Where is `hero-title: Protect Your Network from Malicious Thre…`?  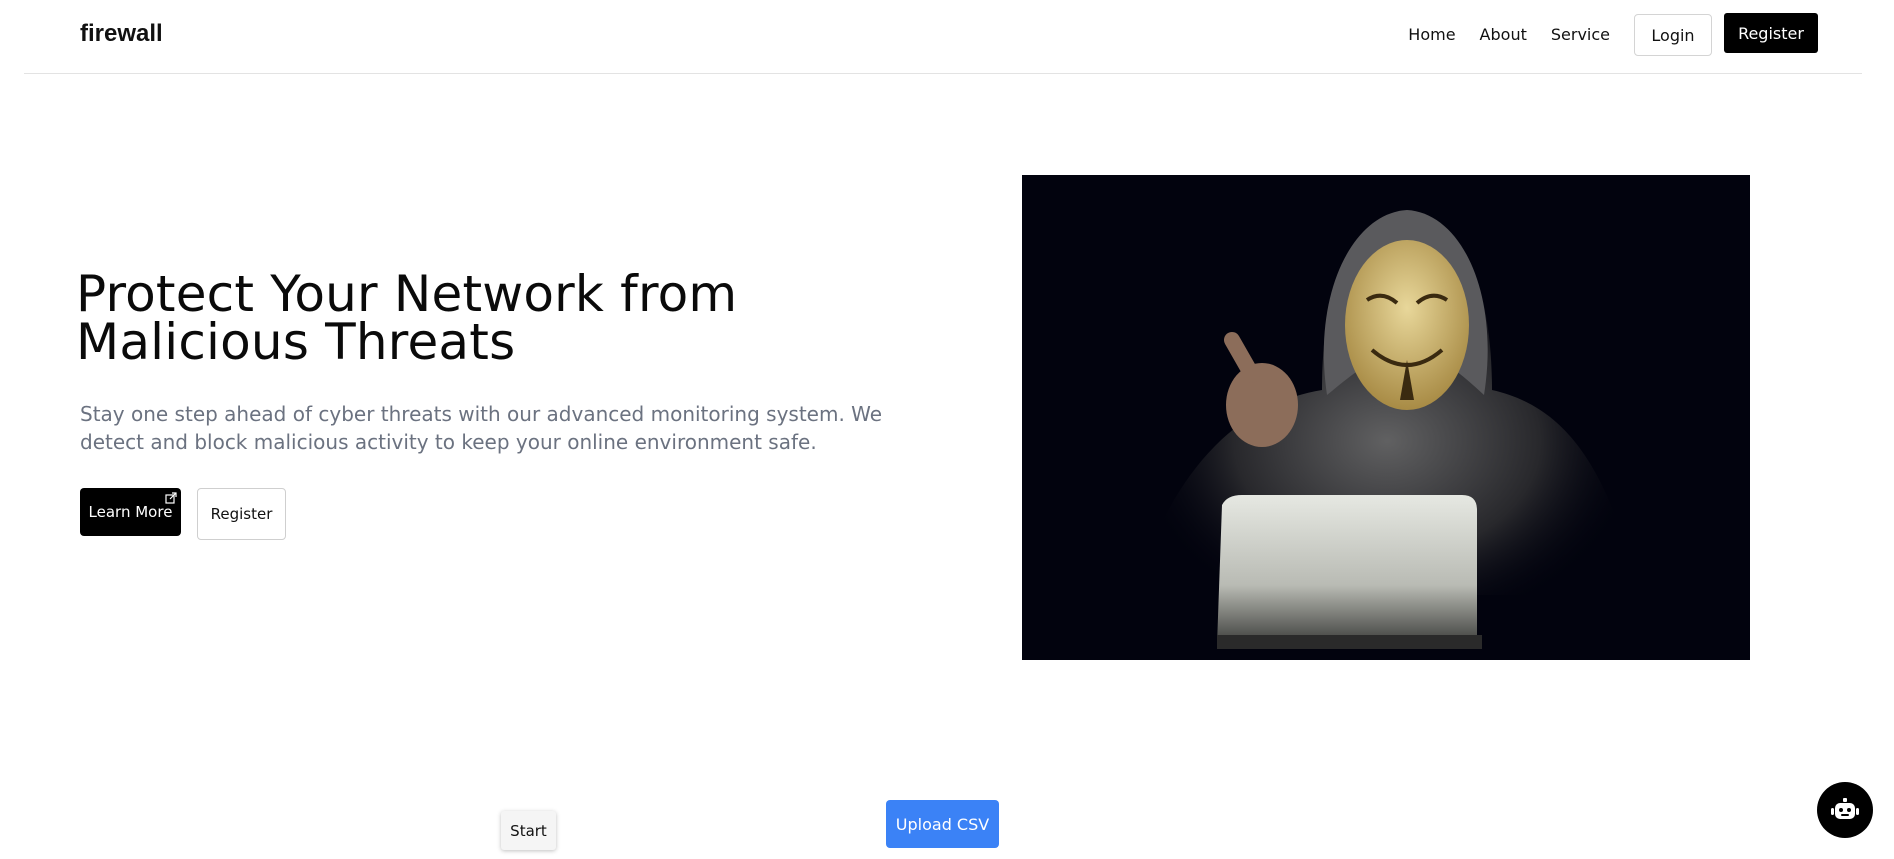 hero-title: Protect Your Network from Malicious Thre… is located at coordinates (407, 318).